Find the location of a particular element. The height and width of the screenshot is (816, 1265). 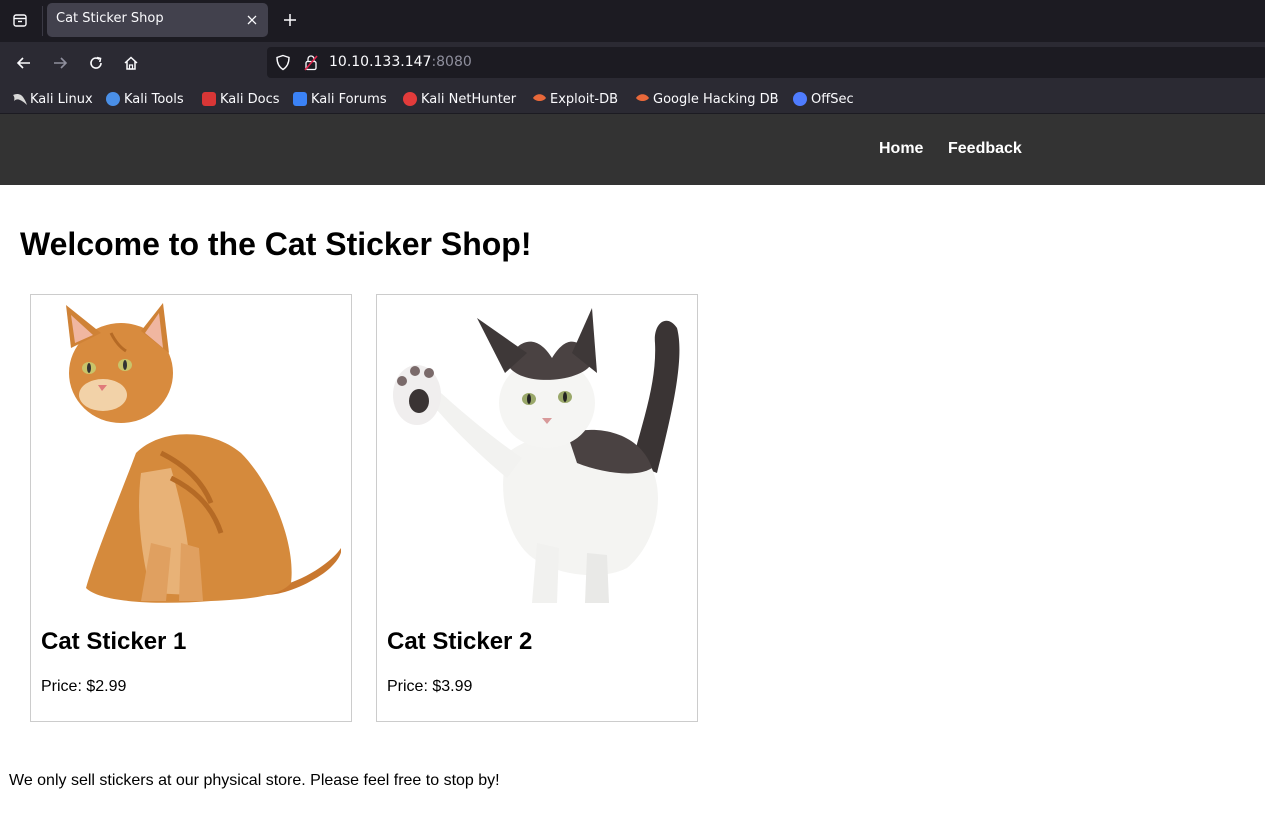

url-port: :8080 is located at coordinates (451, 62).